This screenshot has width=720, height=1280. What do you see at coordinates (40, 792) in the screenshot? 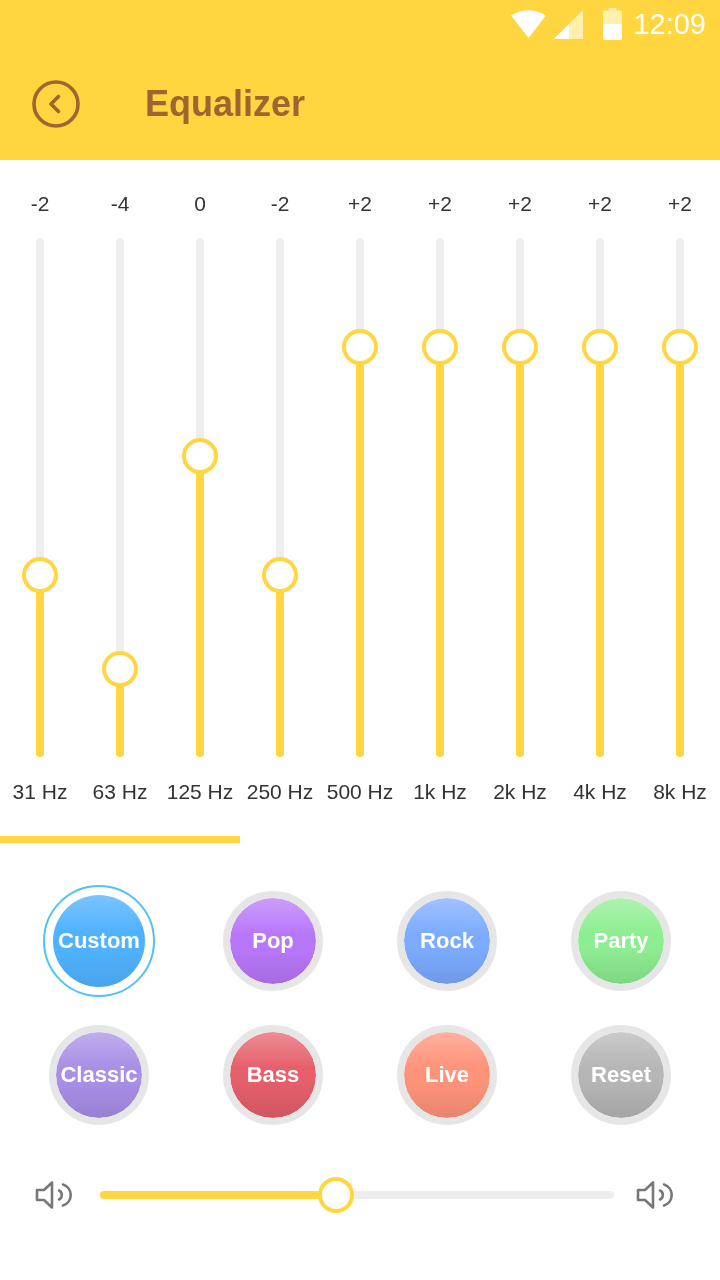
I see `frequency-label: 31 Hz` at bounding box center [40, 792].